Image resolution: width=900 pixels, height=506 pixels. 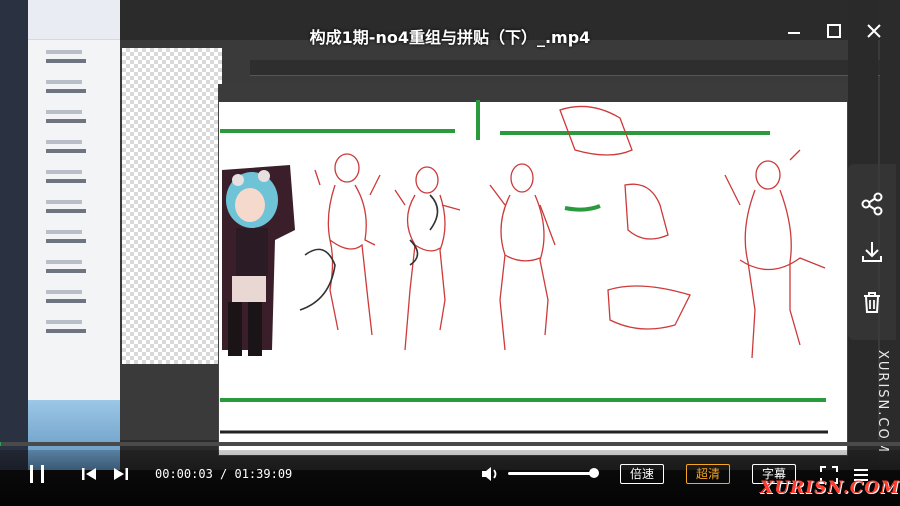 I want to click on close-icon, so click(x=874, y=31).